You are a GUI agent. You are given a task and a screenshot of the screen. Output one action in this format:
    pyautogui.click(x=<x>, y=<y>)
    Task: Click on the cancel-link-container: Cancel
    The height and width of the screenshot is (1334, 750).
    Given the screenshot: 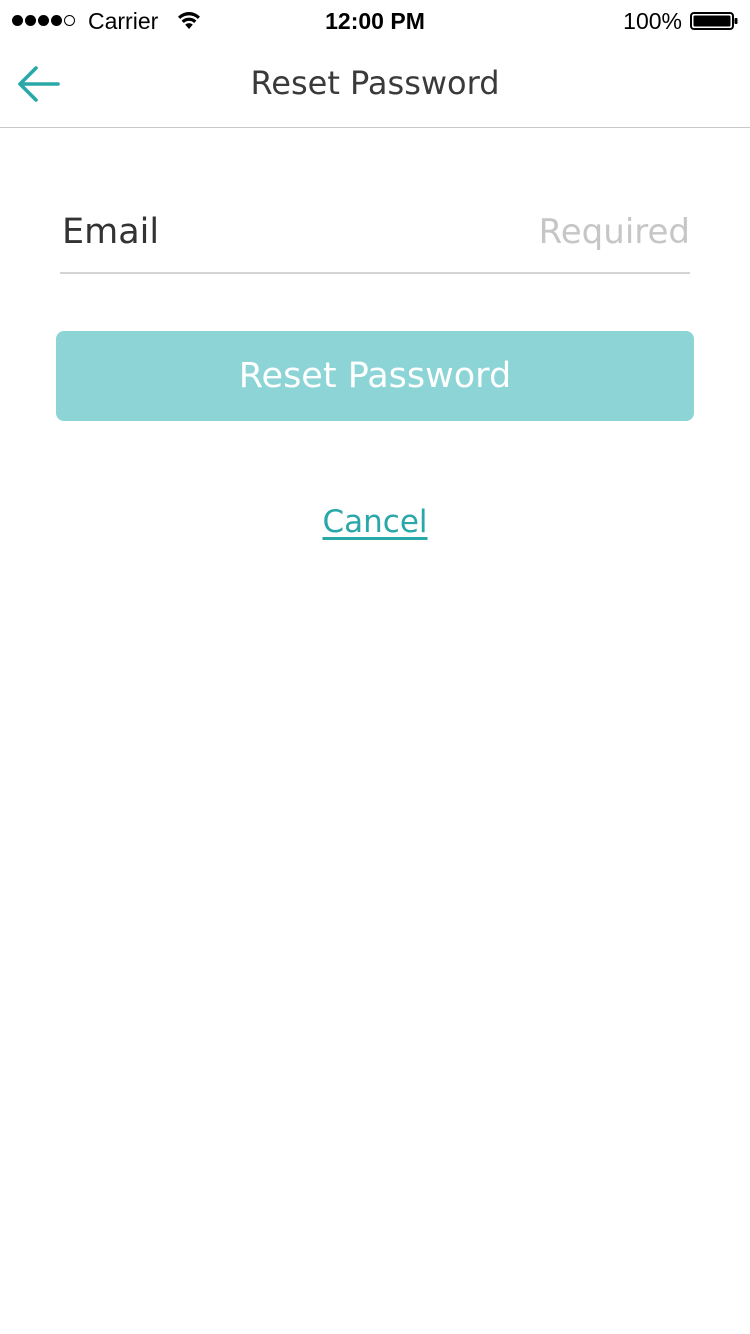 What is the action you would take?
    pyautogui.click(x=375, y=522)
    